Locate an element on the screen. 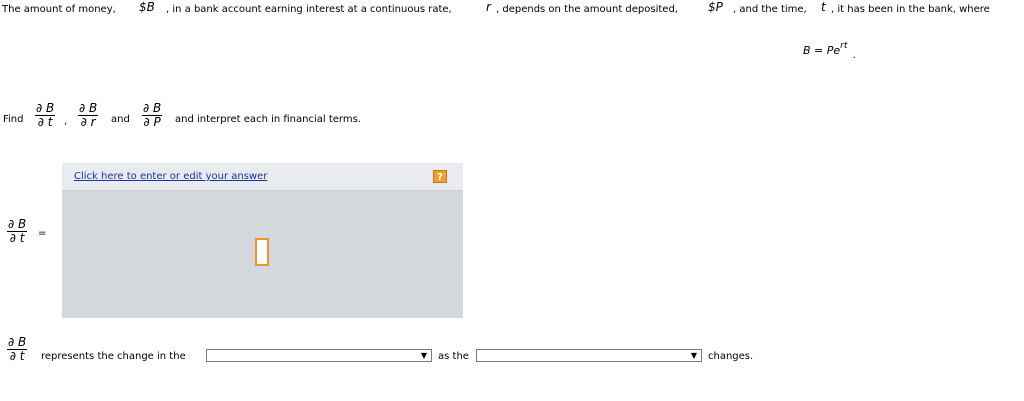 The image size is (1024, 401). formula-lhs: B = Pe is located at coordinates (822, 50).